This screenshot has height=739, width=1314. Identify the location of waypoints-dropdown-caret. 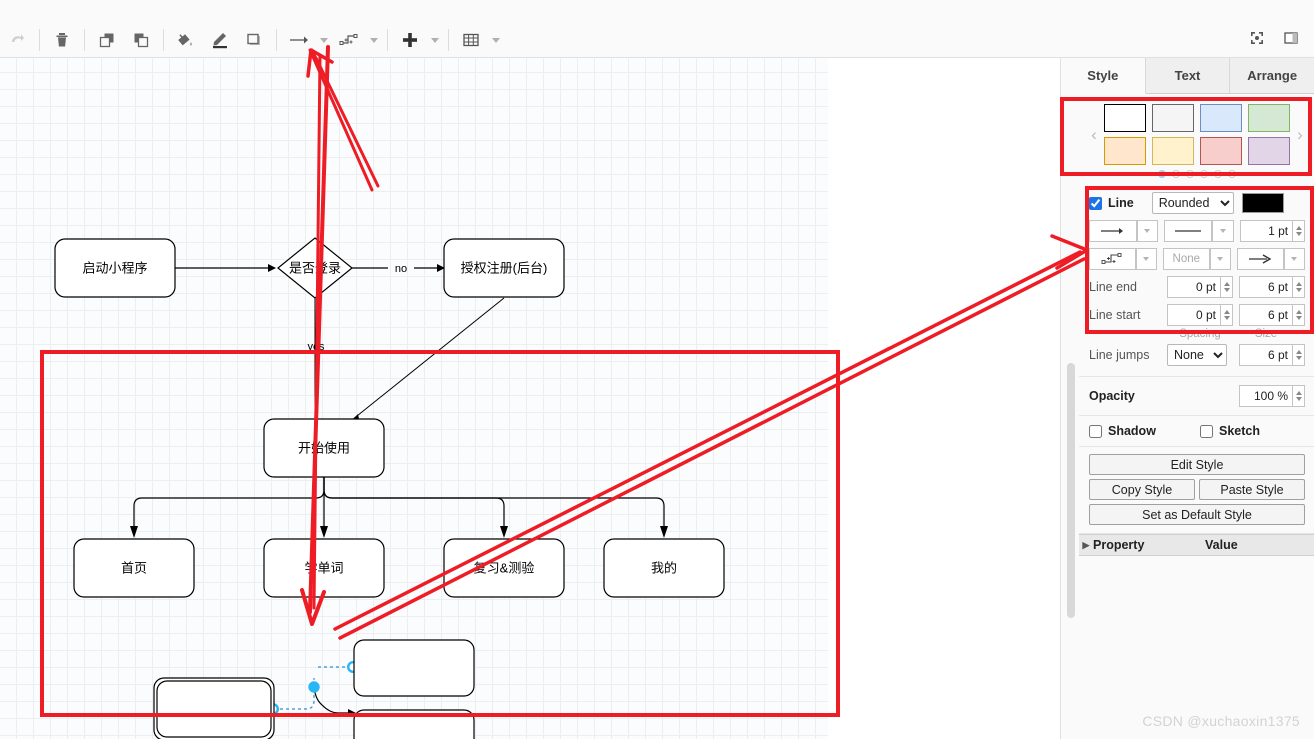
(374, 40).